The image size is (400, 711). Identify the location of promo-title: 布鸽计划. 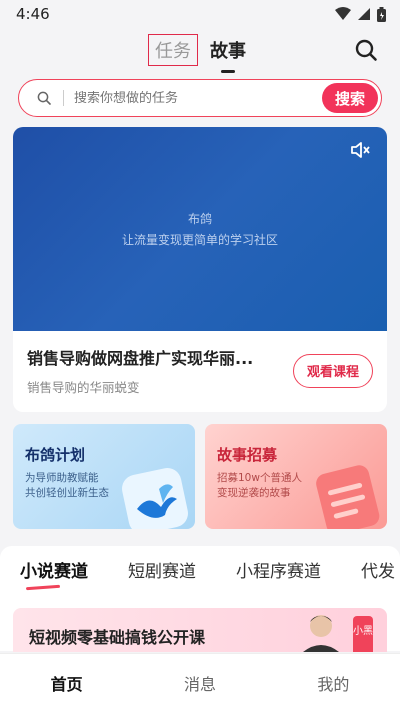
(55, 455).